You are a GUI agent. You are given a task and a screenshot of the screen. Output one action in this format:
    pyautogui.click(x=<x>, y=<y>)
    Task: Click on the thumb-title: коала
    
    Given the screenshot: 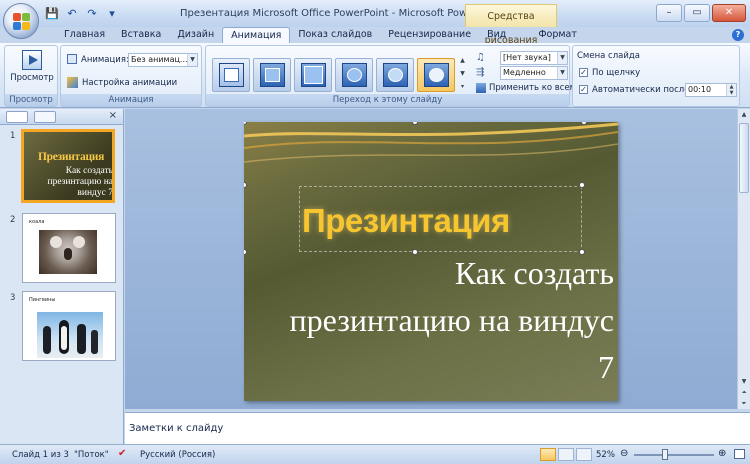 What is the action you would take?
    pyautogui.click(x=37, y=222)
    